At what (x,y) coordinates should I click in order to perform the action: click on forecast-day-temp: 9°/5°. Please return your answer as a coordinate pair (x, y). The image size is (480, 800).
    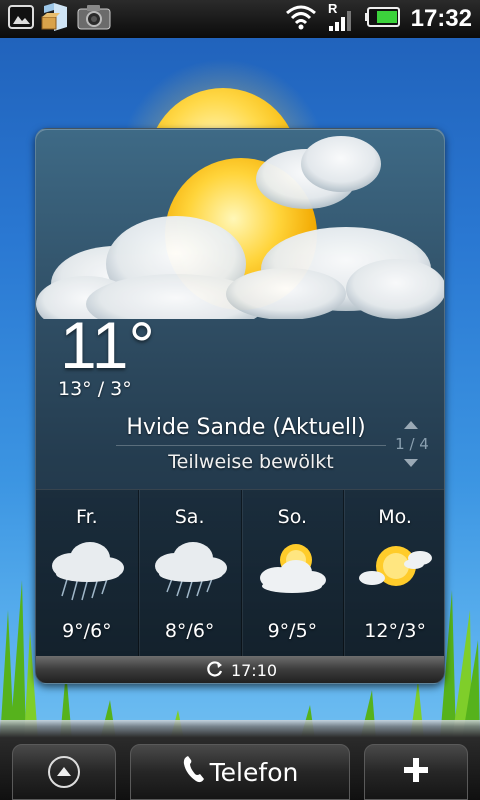
    Looking at the image, I should click on (292, 631).